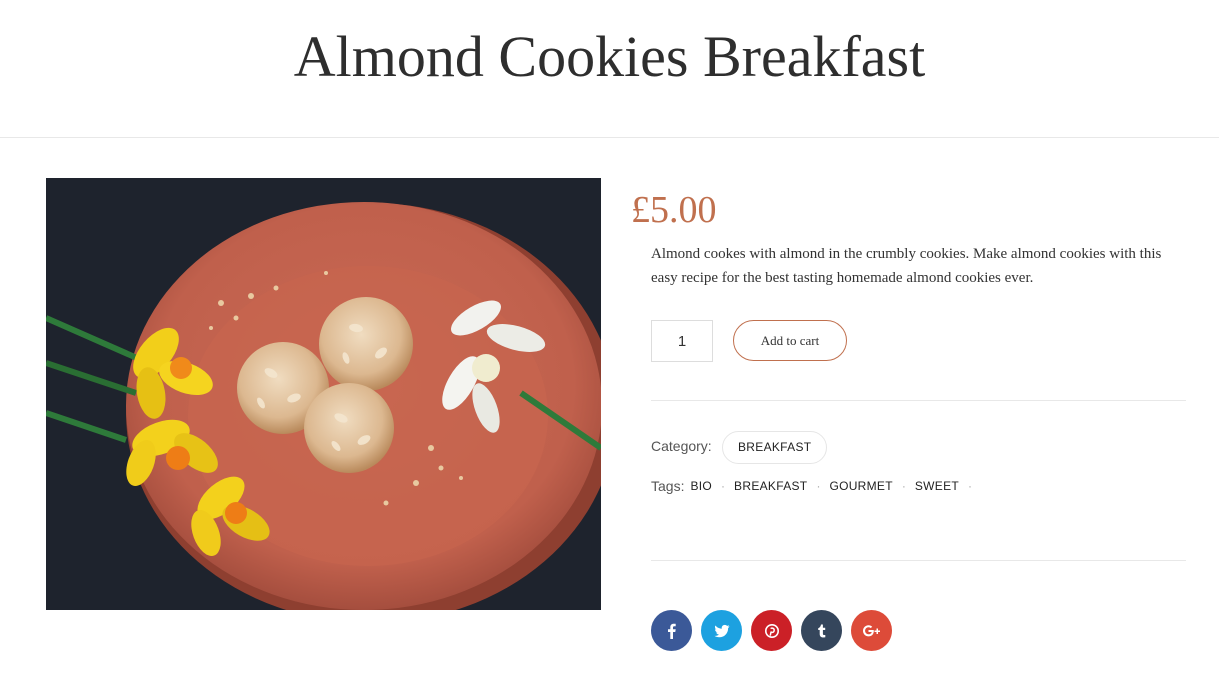 Image resolution: width=1219 pixels, height=687 pixels. I want to click on pinterest-icon, so click(771, 630).